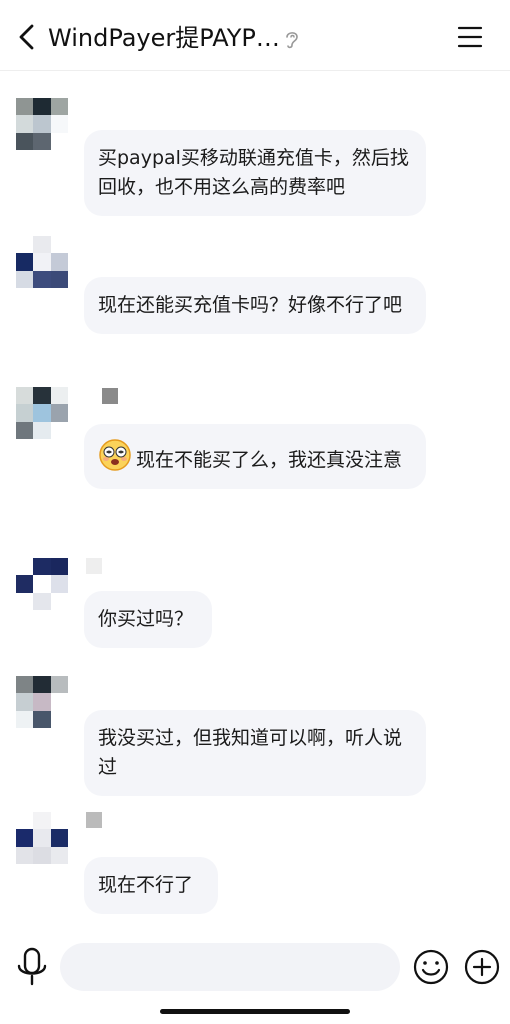 This screenshot has height=1024, width=510. I want to click on input-bar, so click(255, 970).